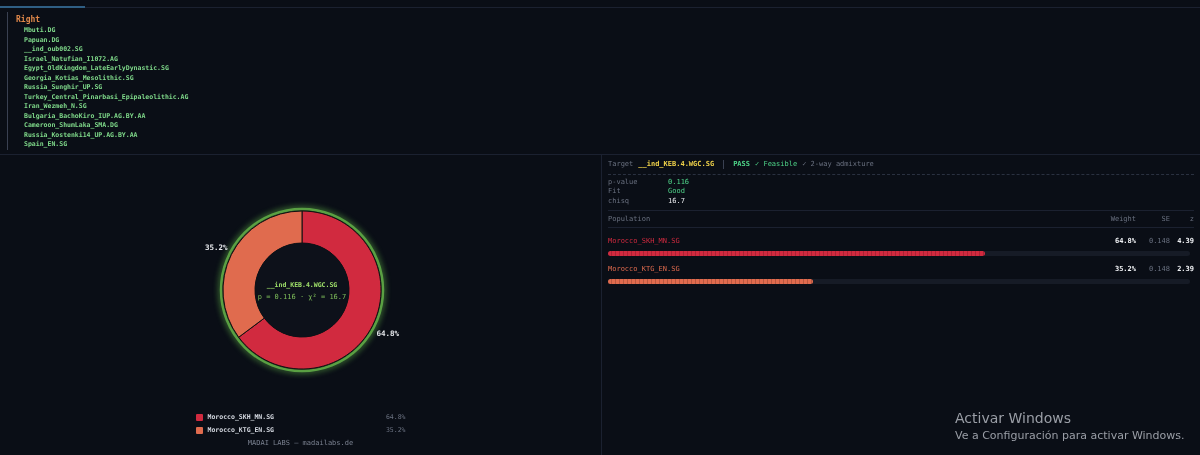 The width and height of the screenshot is (1200, 455). I want to click on activation-message: Ve a Configuración para activar Windows., so click(1070, 435).